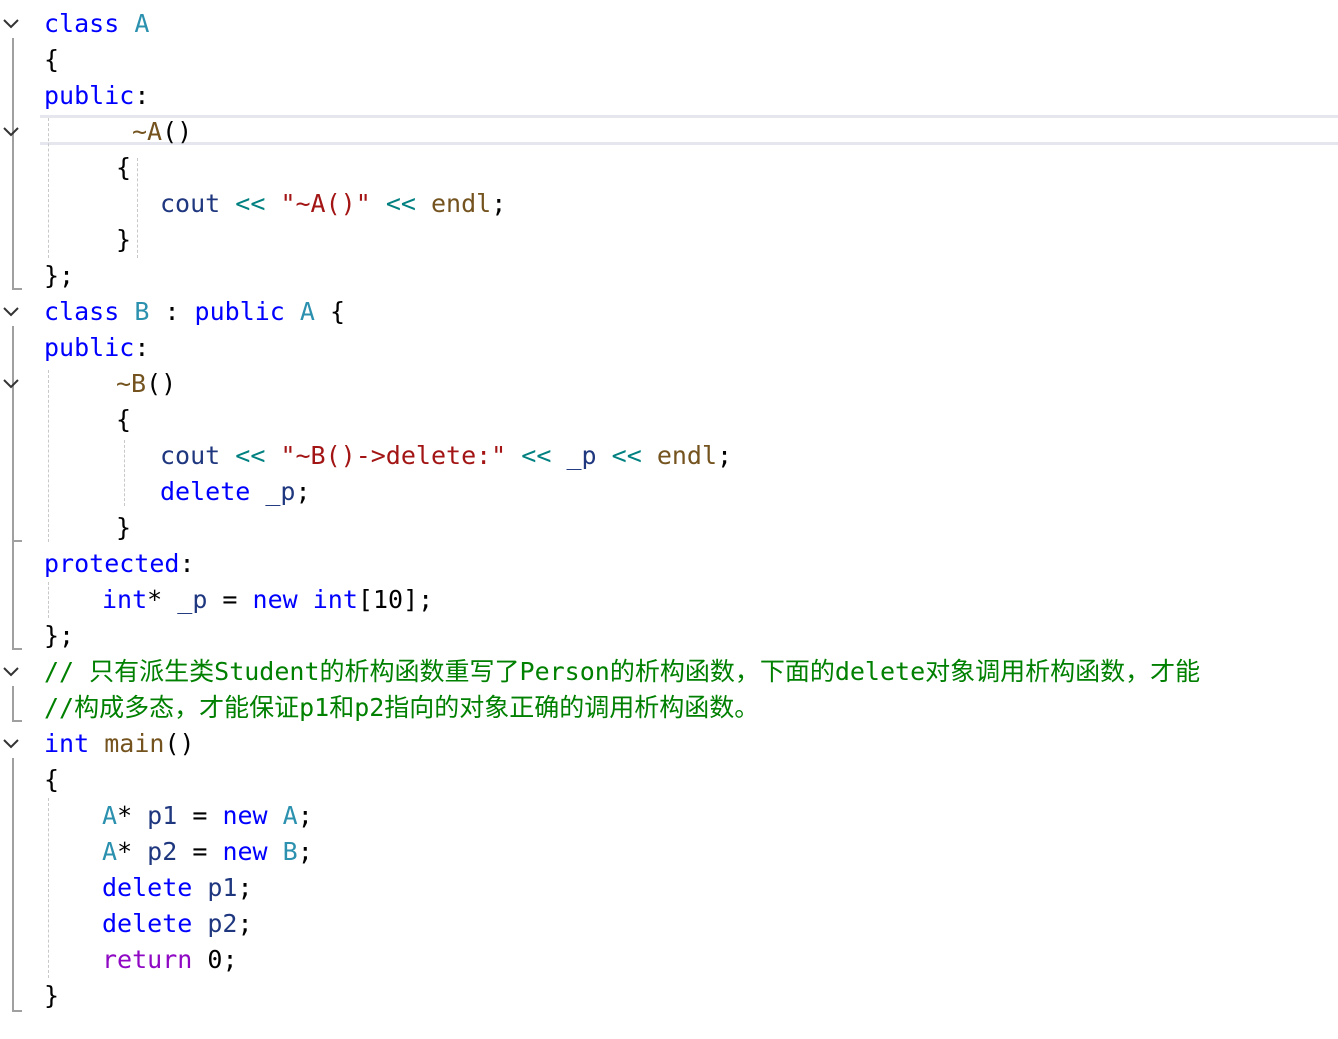 This screenshot has height=1039, width=1338. I want to click on code-token: int, so click(335, 599).